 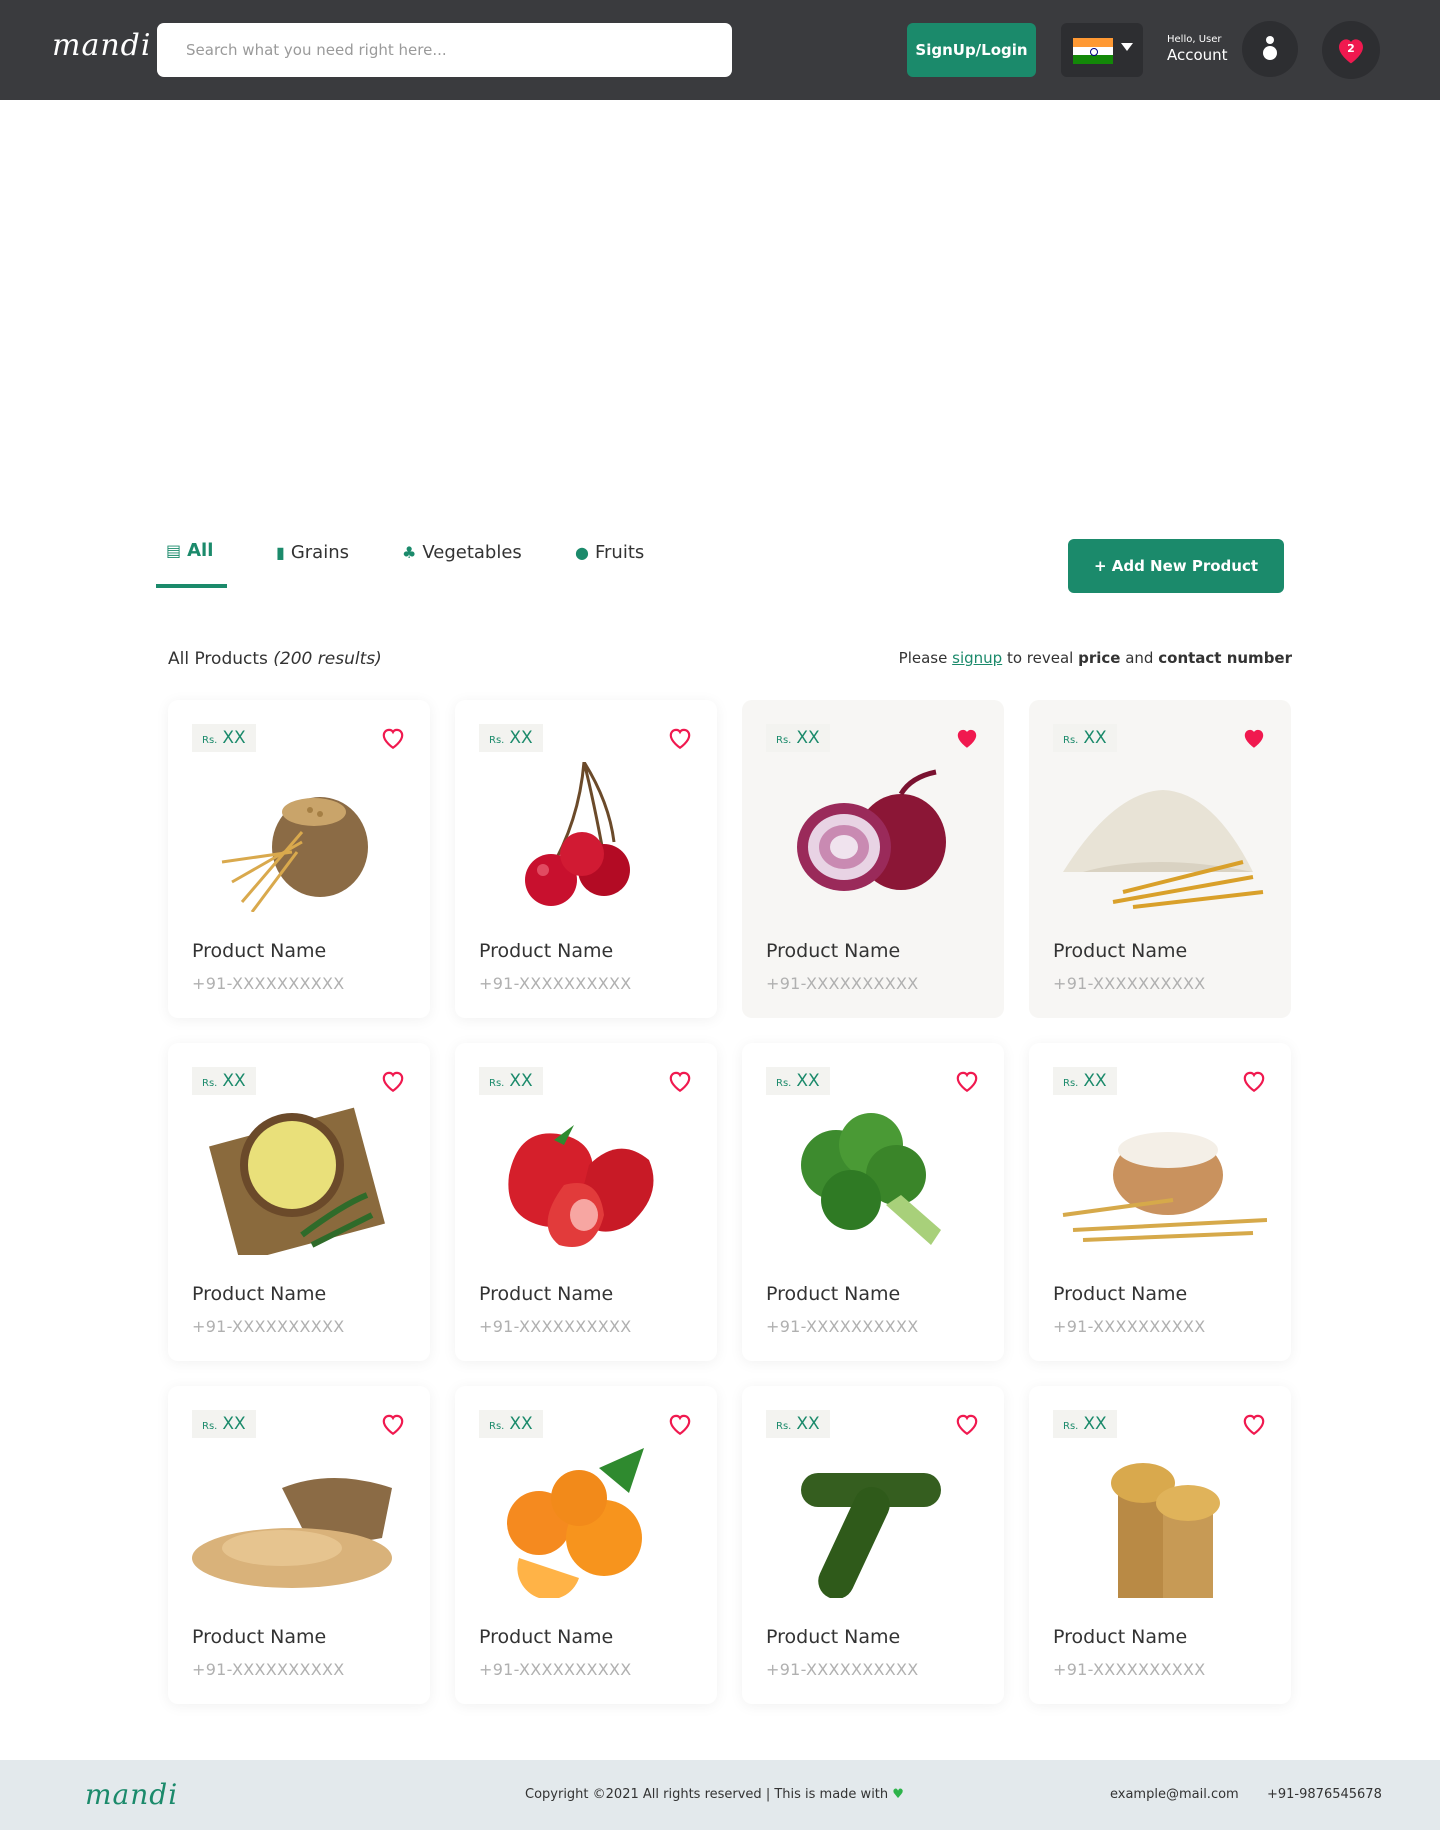 What do you see at coordinates (191, 586) in the screenshot?
I see `active-tab-indicator` at bounding box center [191, 586].